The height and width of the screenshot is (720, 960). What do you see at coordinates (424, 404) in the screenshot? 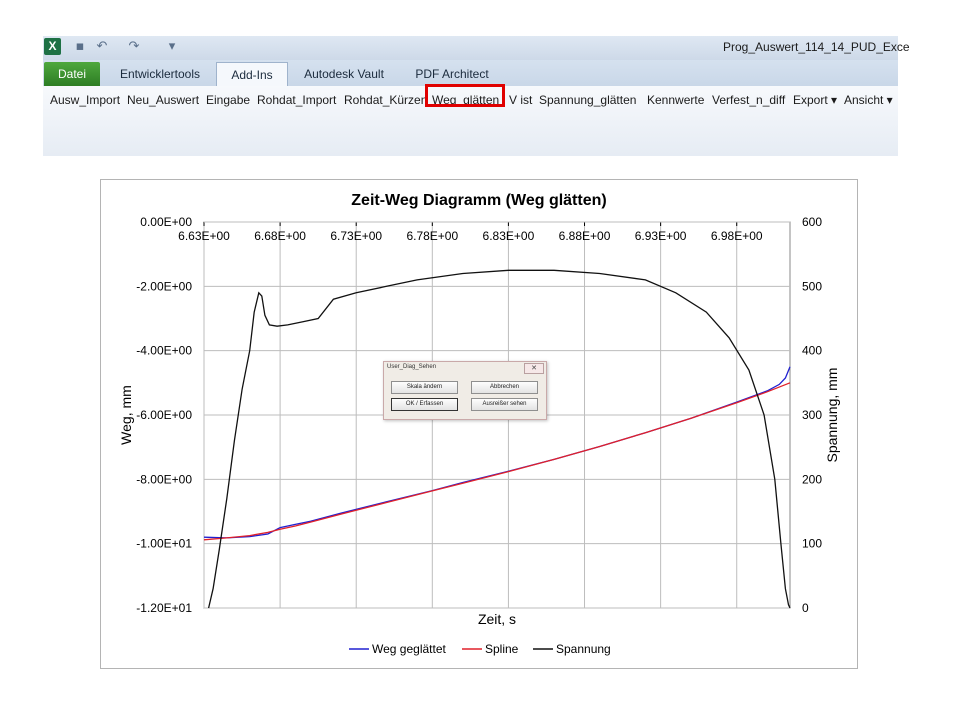
I see `ok-erfassen-button: OK / Erfassen` at bounding box center [424, 404].